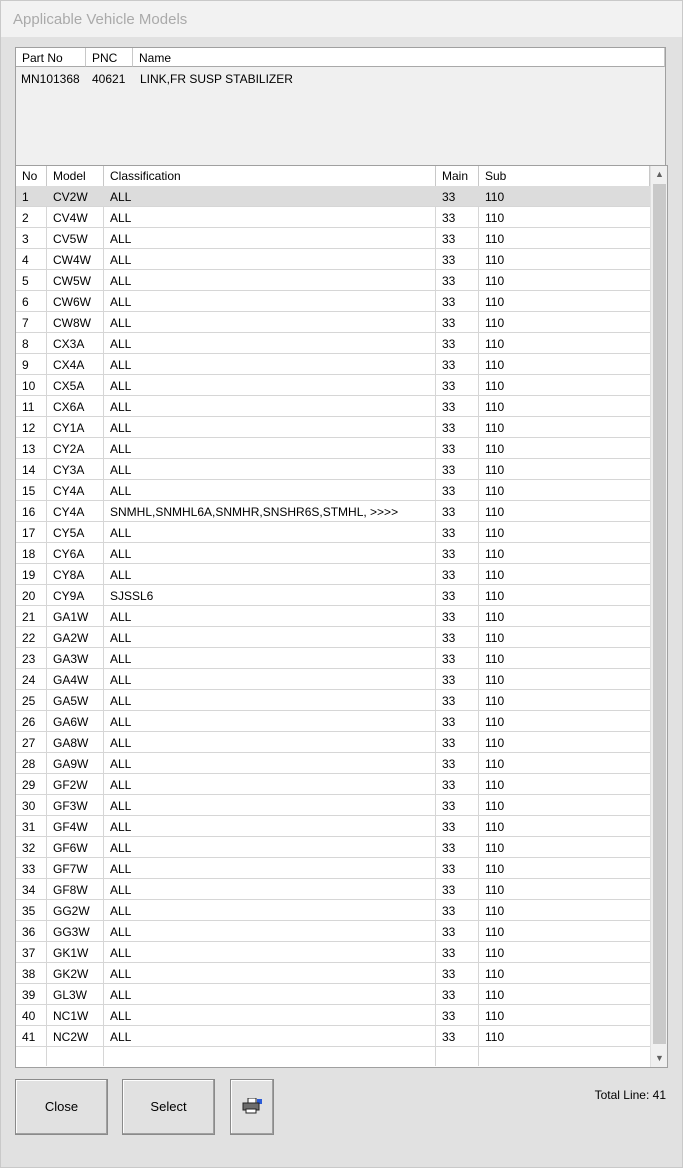 This screenshot has height=1168, width=683. I want to click on table-row: 33 GF7W ALL 33 110, so click(333, 868).